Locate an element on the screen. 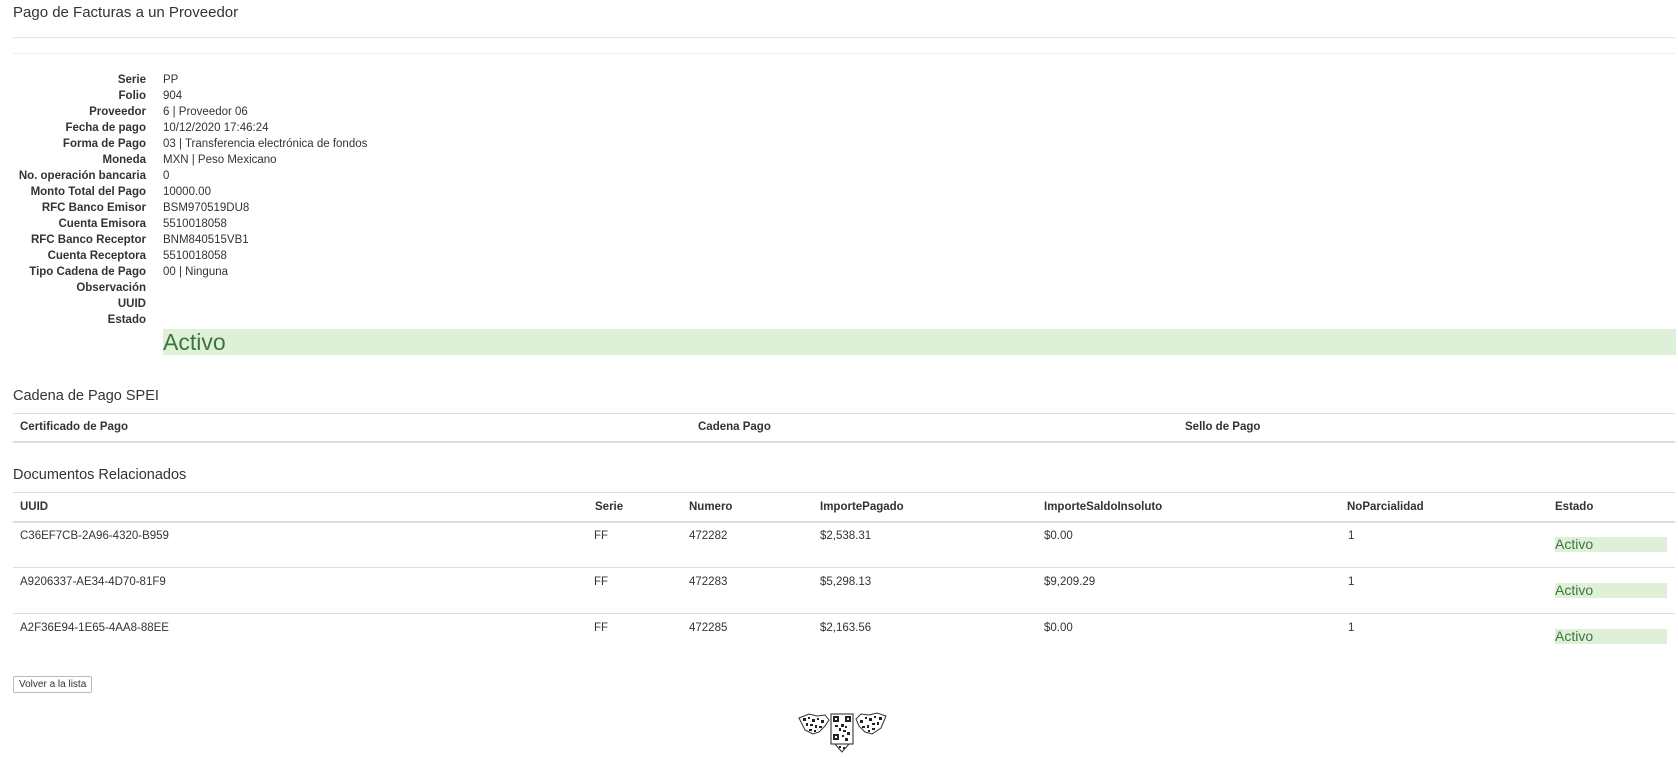 This screenshot has width=1678, height=759. page-title: Pago de Facturas a un Proveedor is located at coordinates (126, 12).